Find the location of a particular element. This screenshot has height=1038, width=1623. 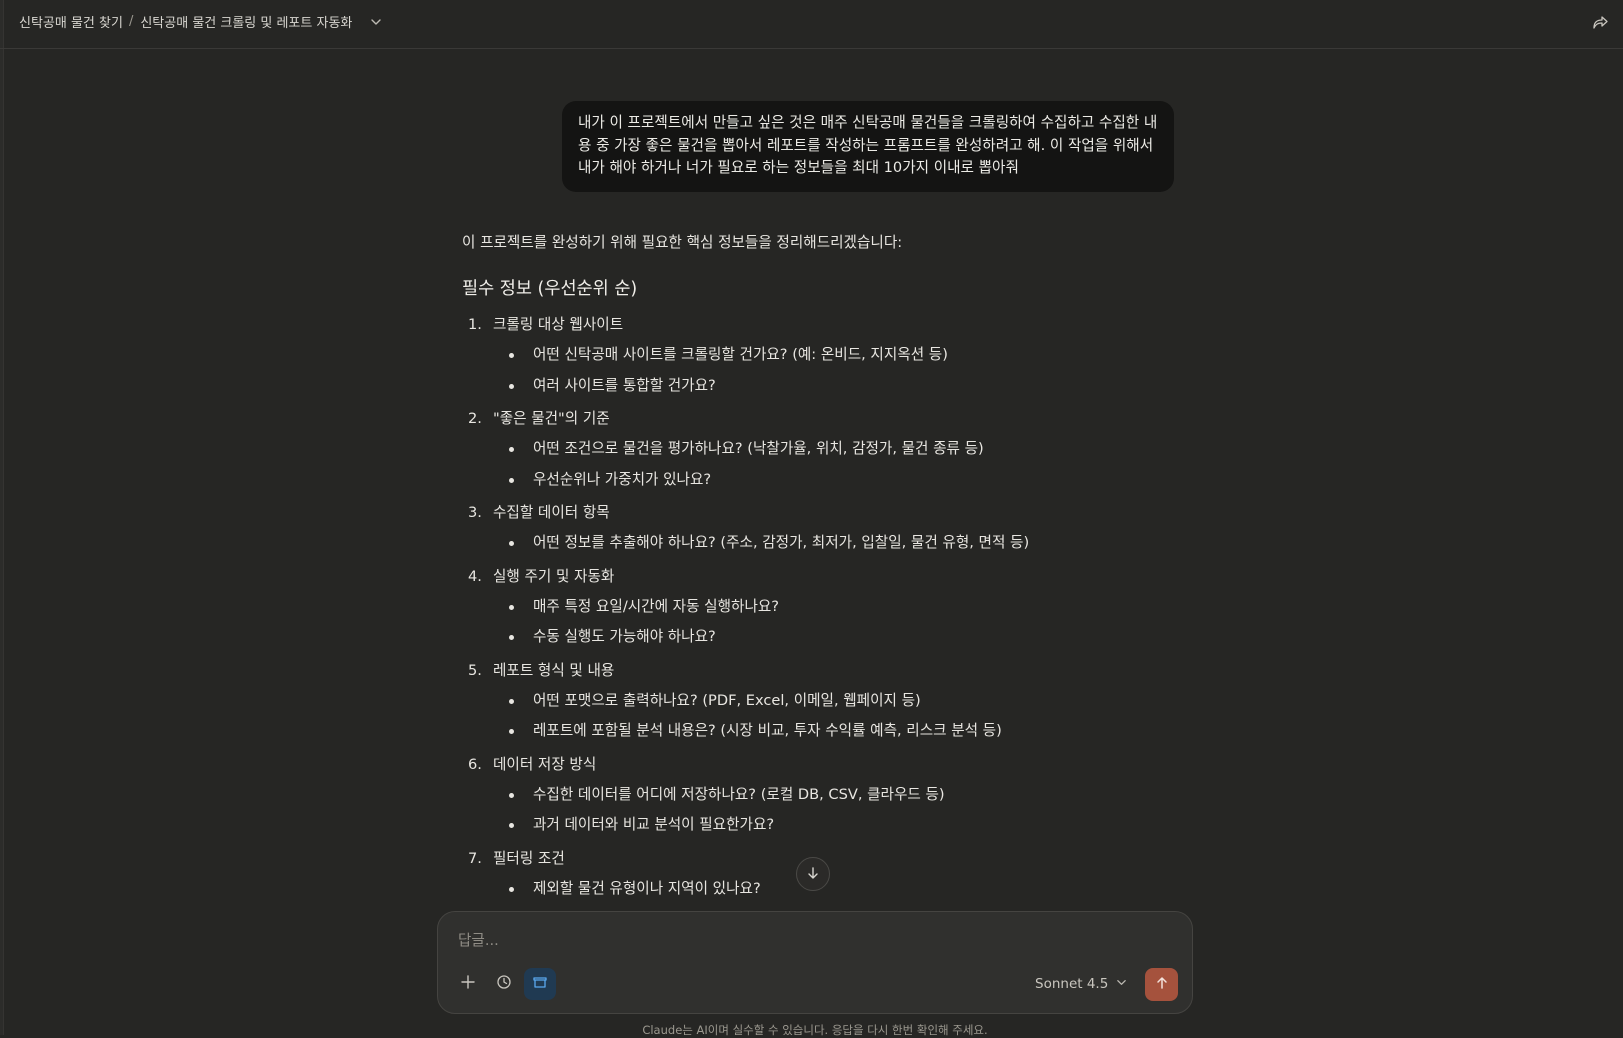

share-icon is located at coordinates (1600, 24).